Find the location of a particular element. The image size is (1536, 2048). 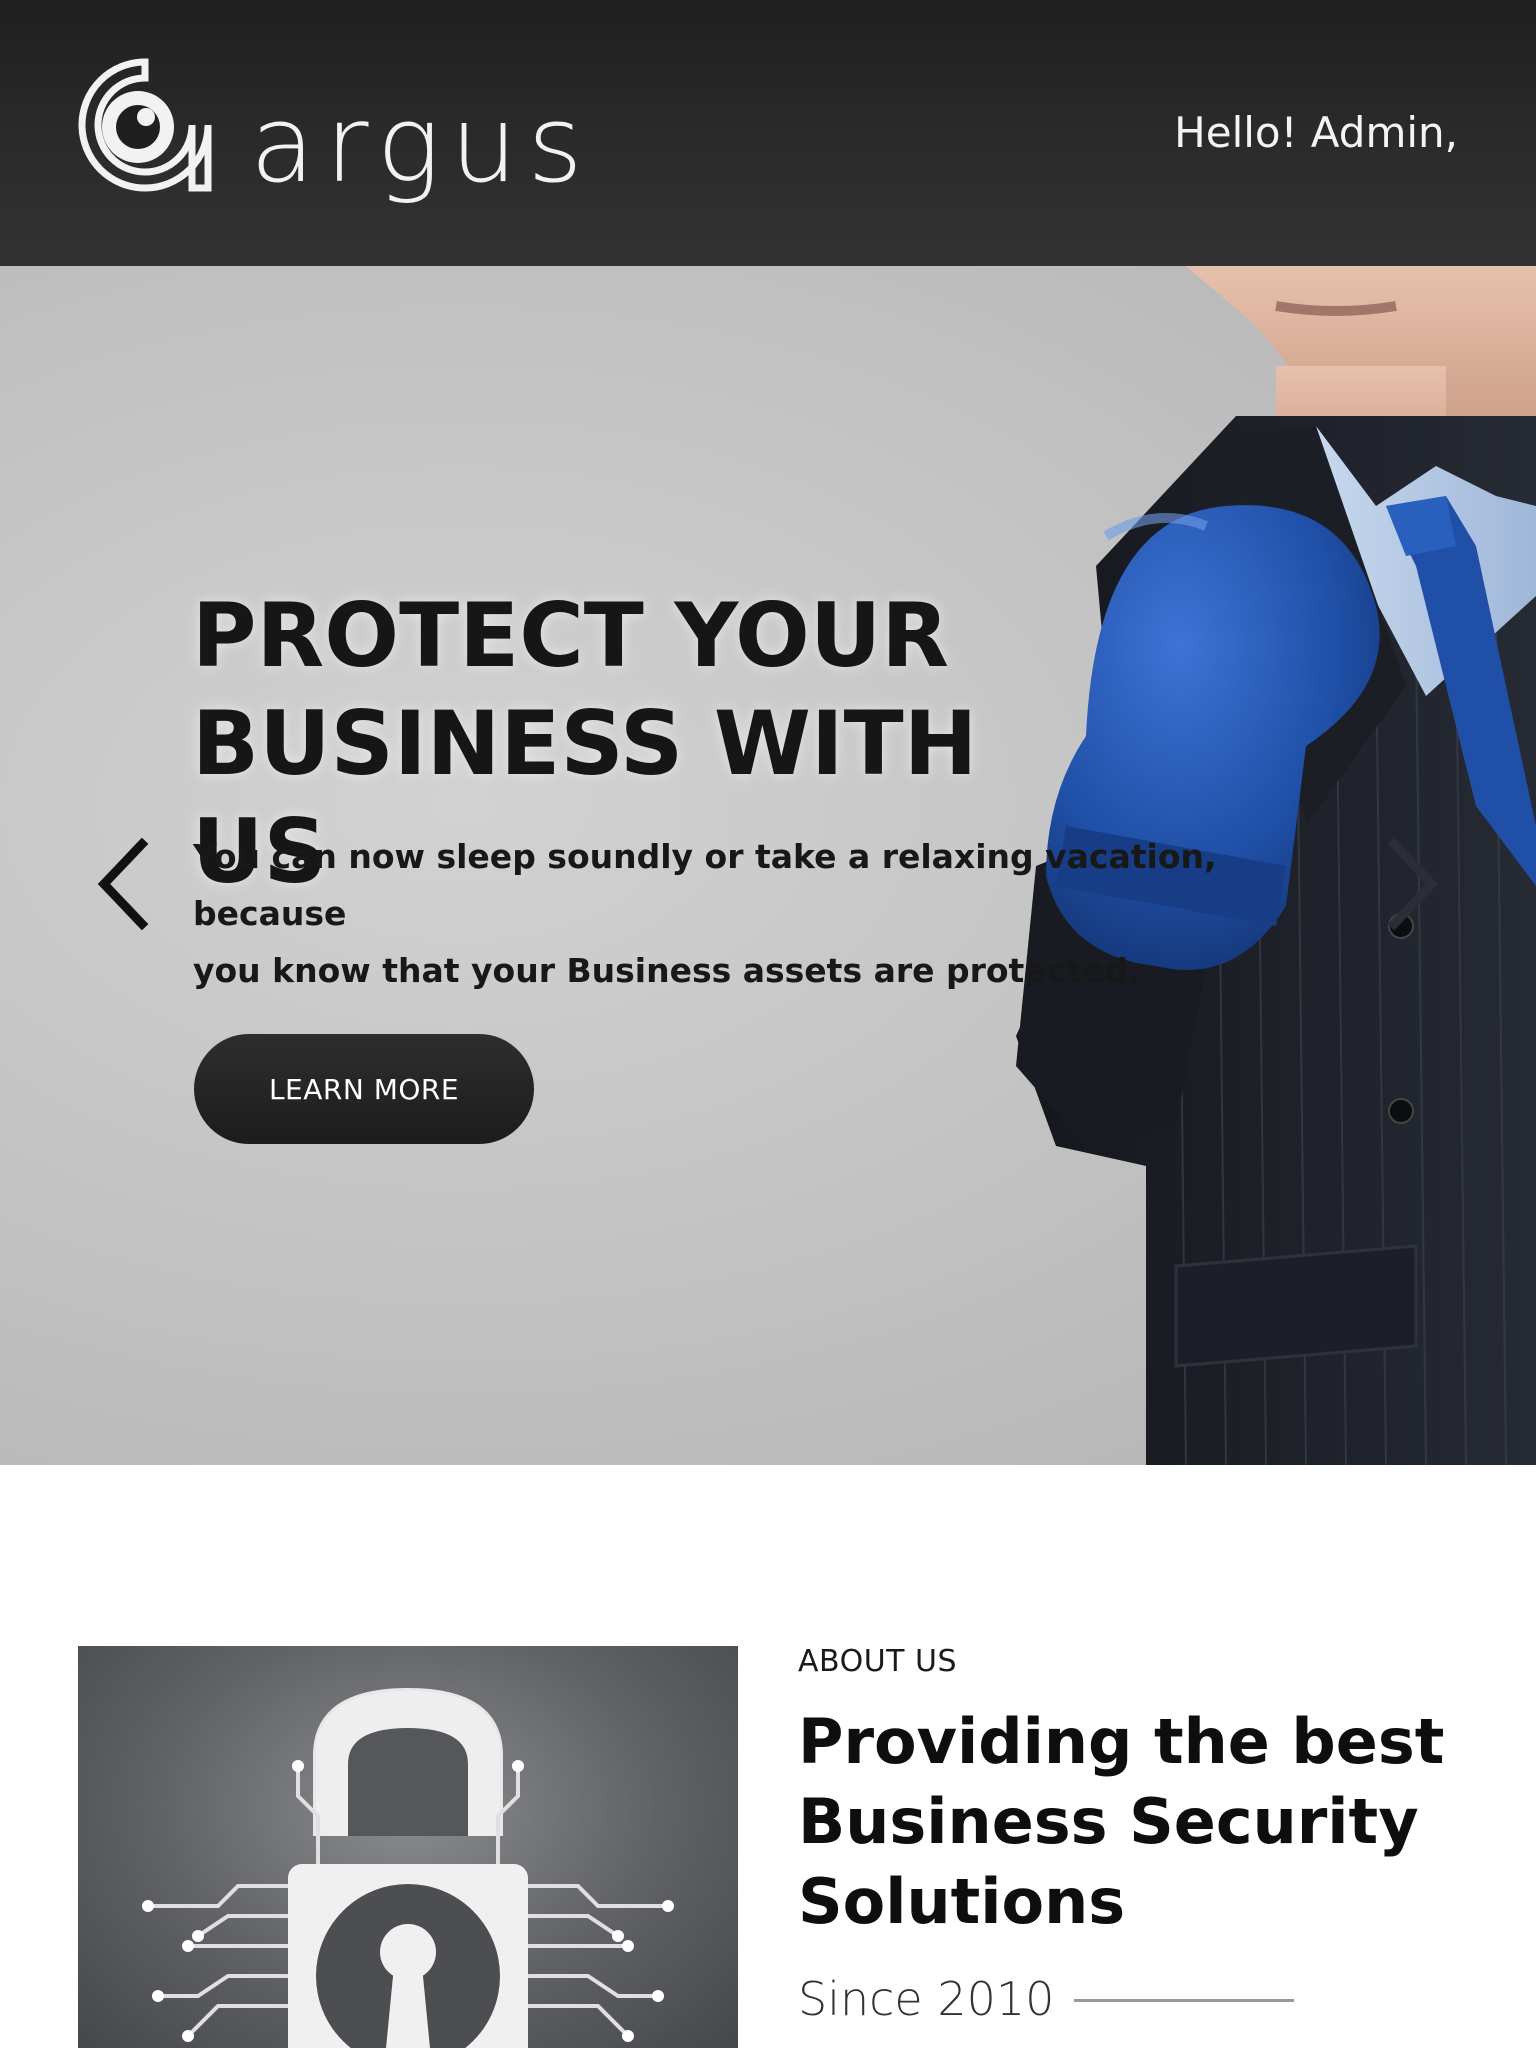

logo-wordmark: argus is located at coordinates (421, 144).